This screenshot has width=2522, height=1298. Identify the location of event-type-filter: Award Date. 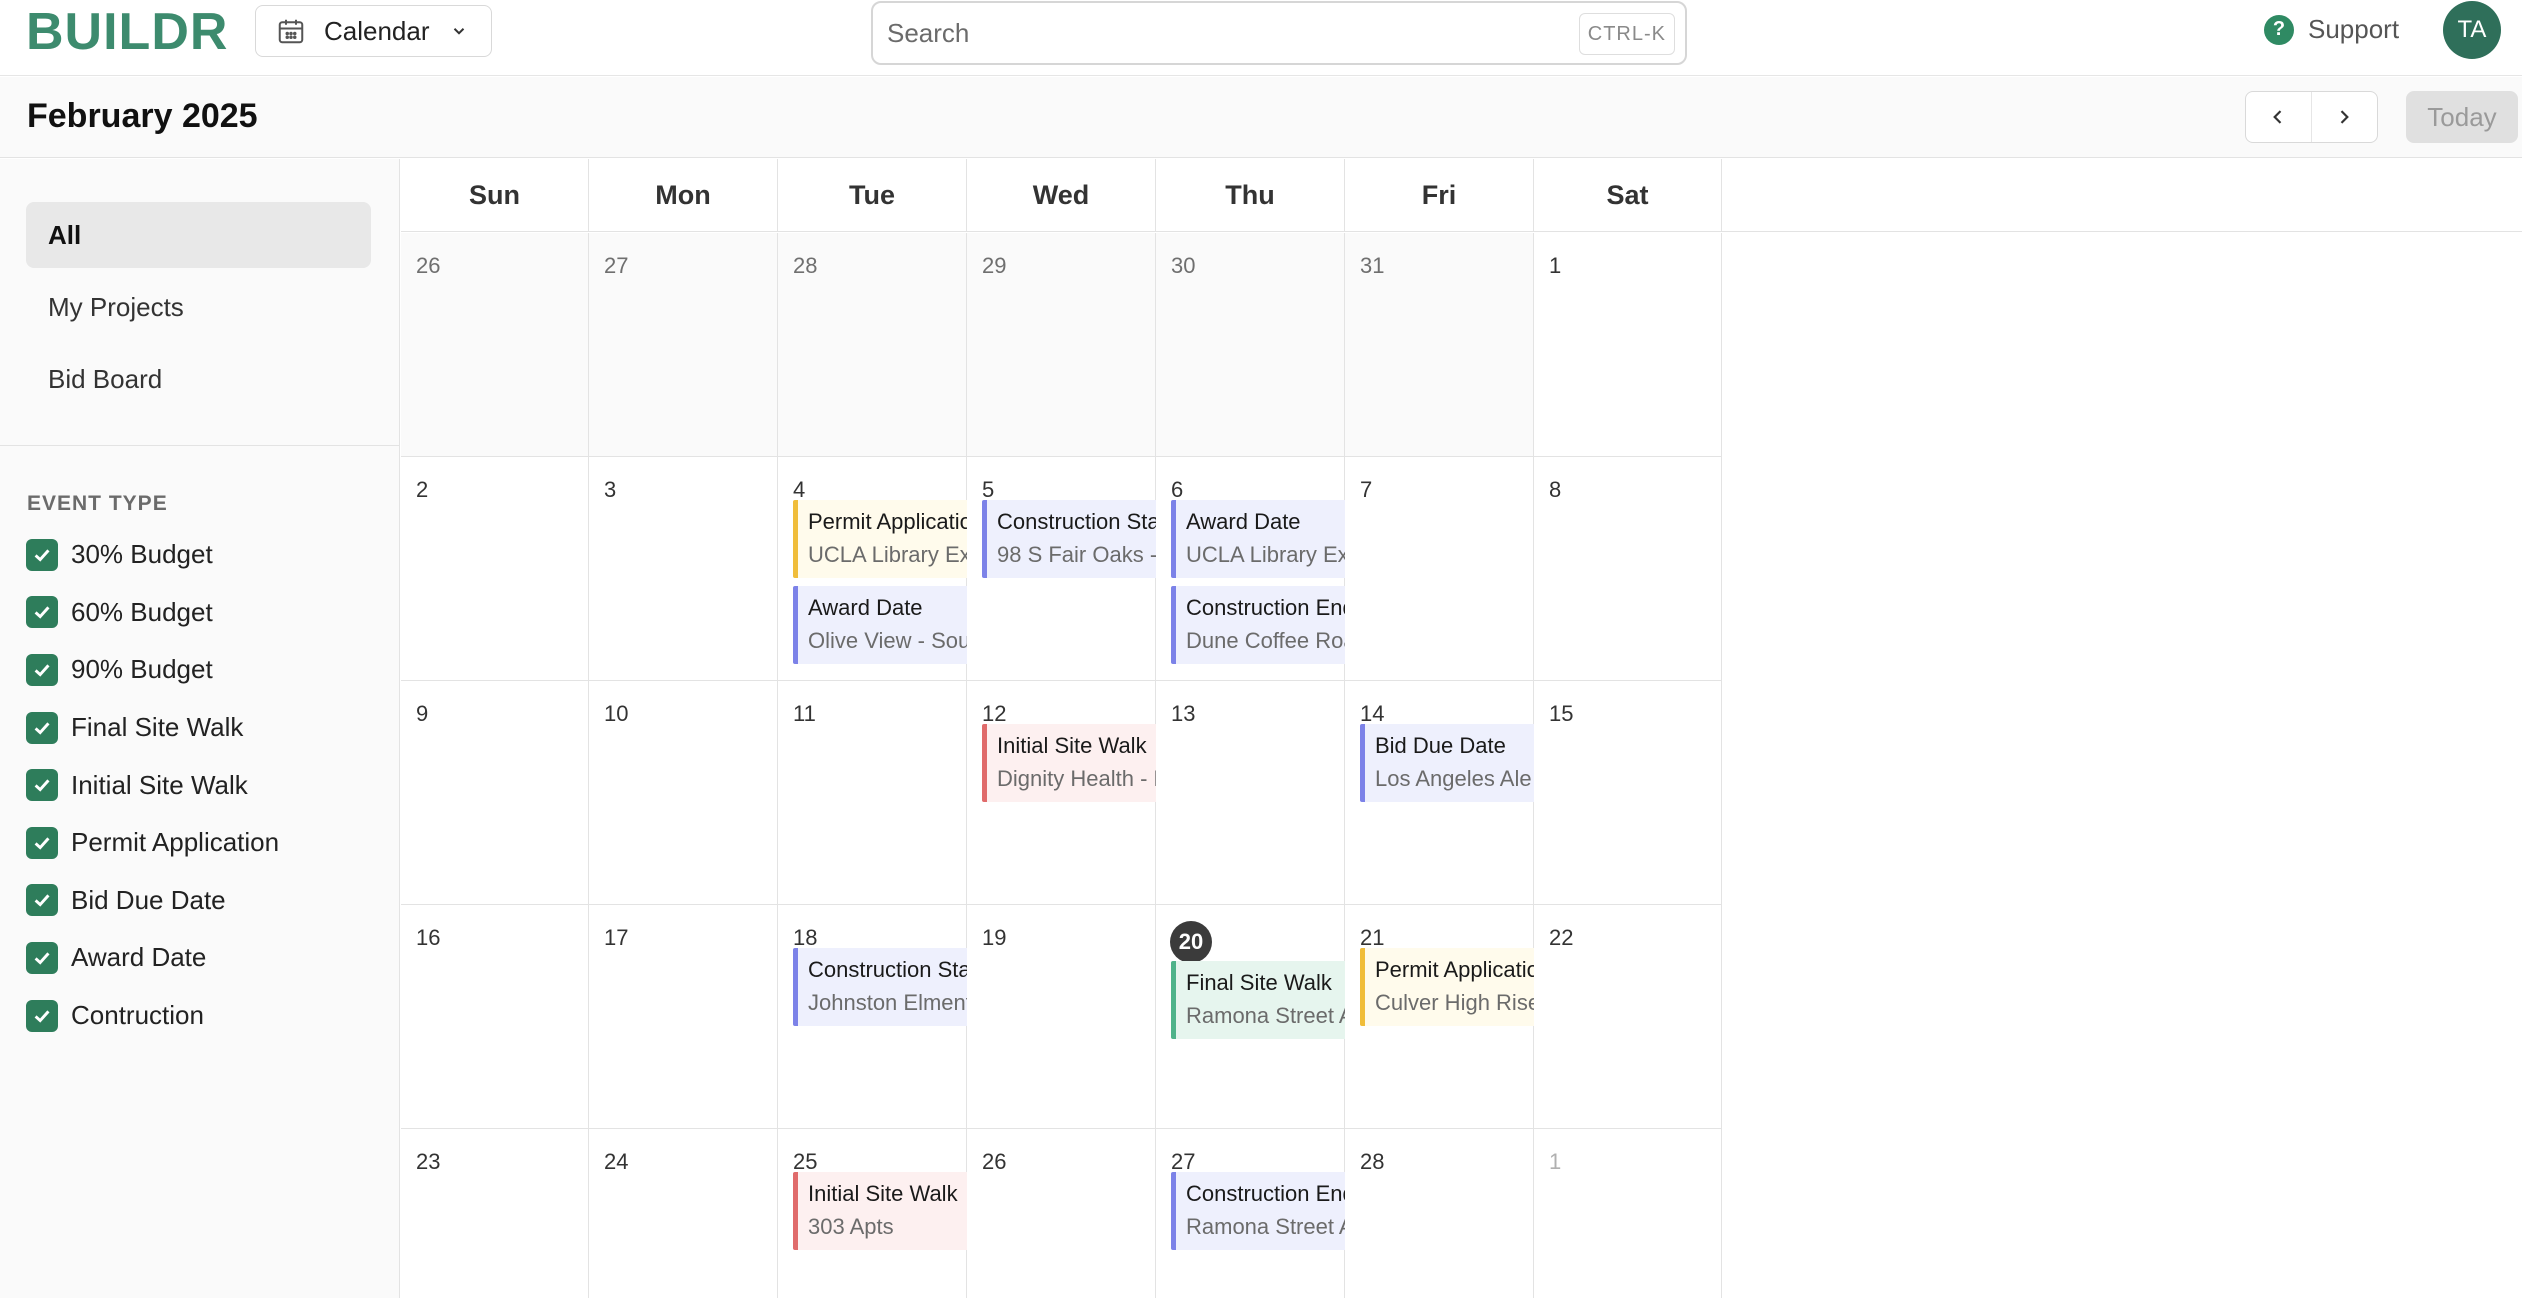
(152, 958).